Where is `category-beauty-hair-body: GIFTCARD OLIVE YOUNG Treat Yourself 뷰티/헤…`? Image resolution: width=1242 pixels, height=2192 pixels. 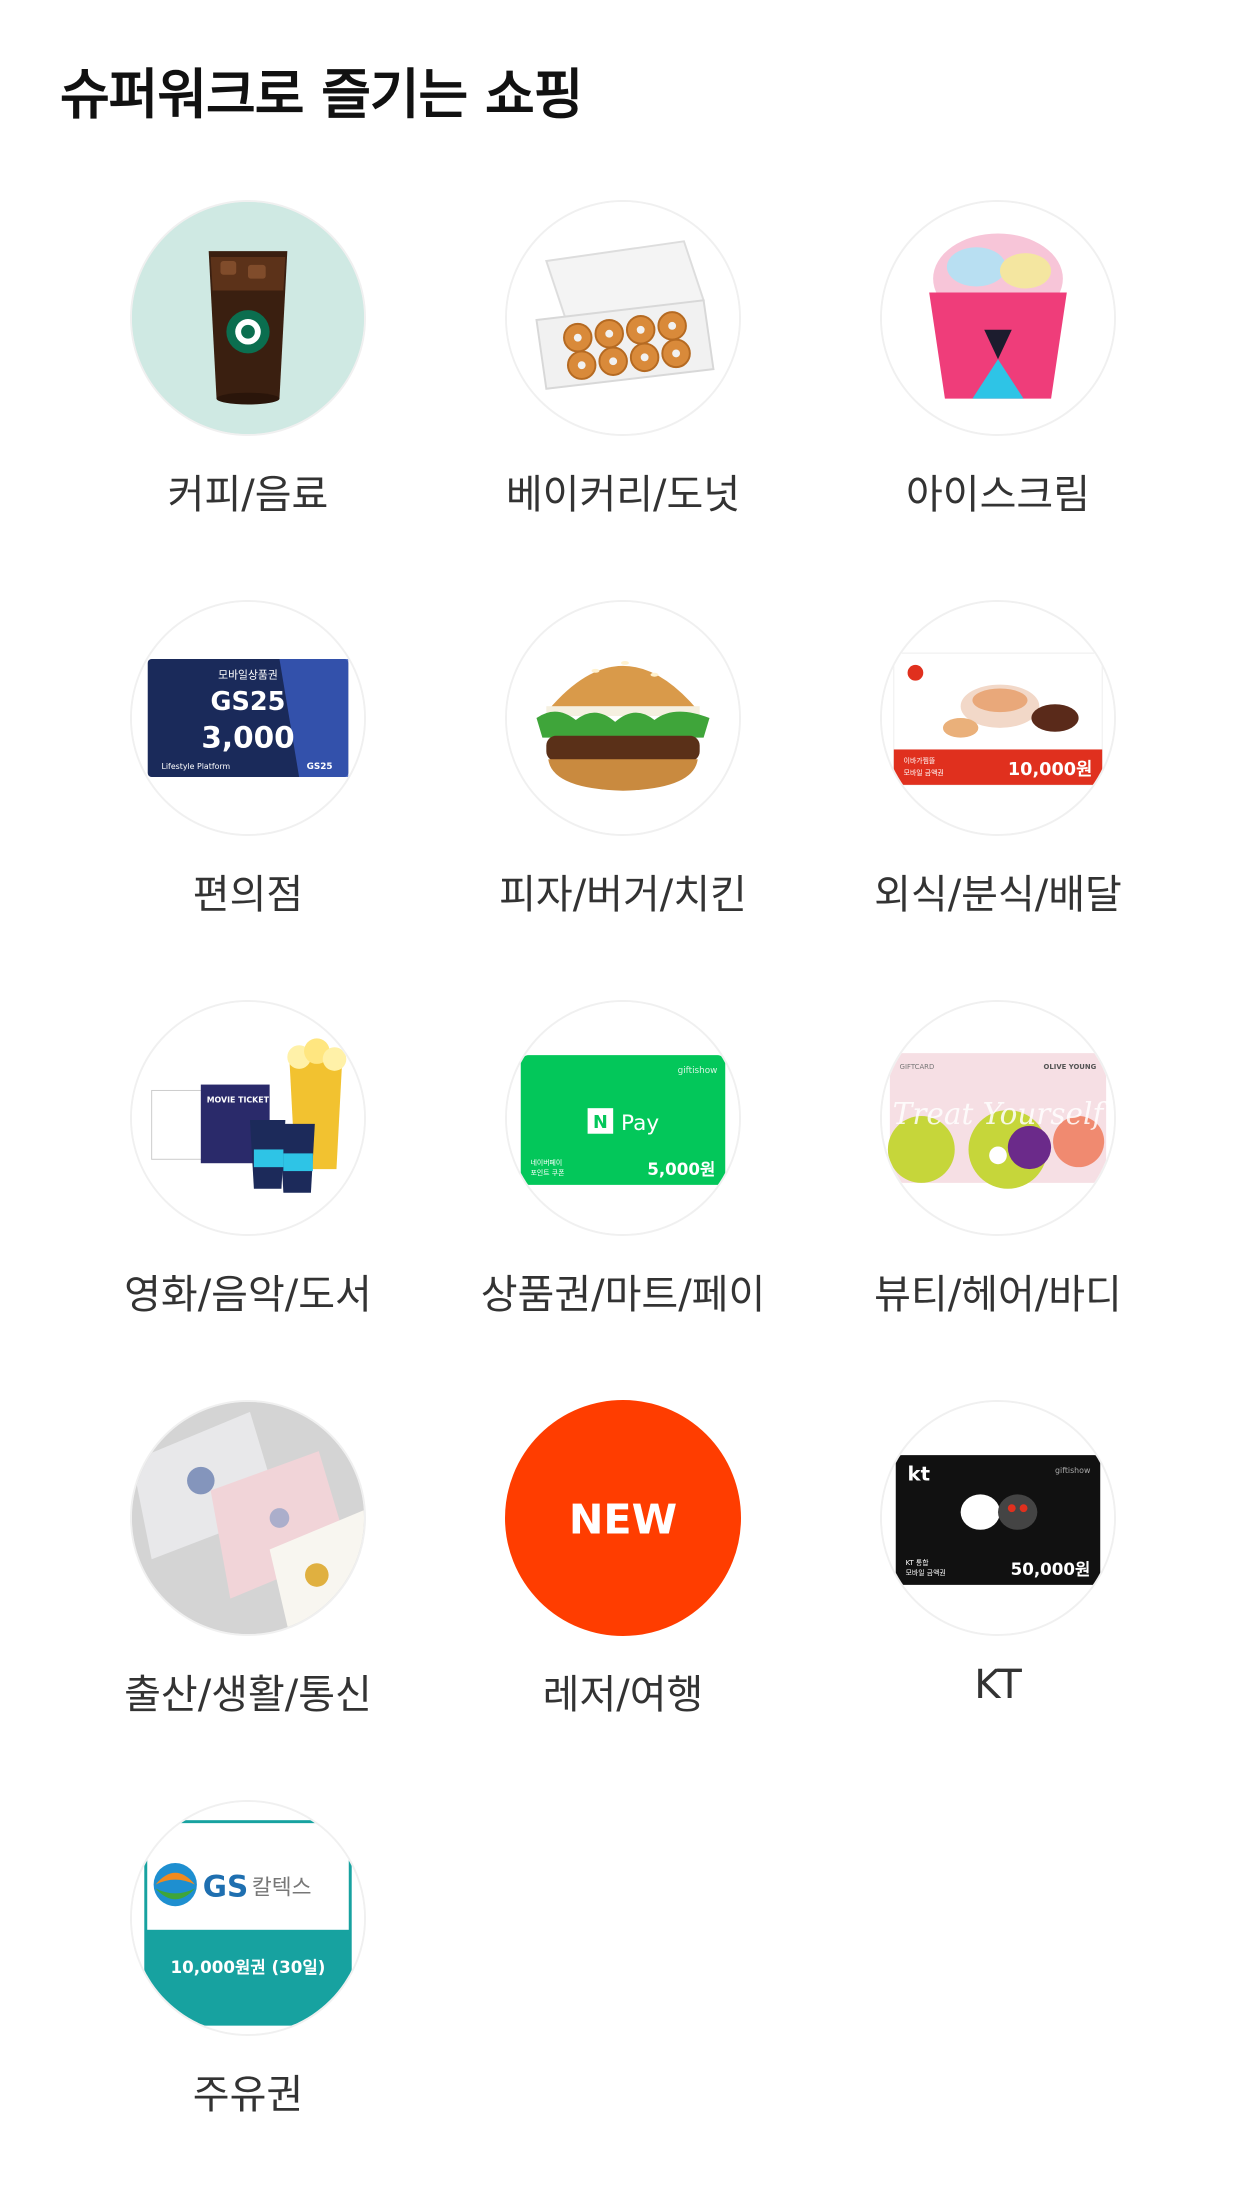
category-beauty-hair-body: GIFTCARD OLIVE YOUNG Treat Yourself 뷰티/헤… is located at coordinates (998, 1180).